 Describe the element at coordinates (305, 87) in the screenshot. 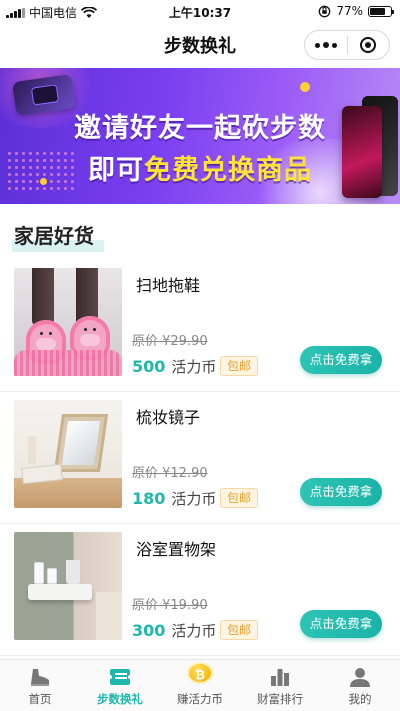

I see `coin-decoration` at that location.